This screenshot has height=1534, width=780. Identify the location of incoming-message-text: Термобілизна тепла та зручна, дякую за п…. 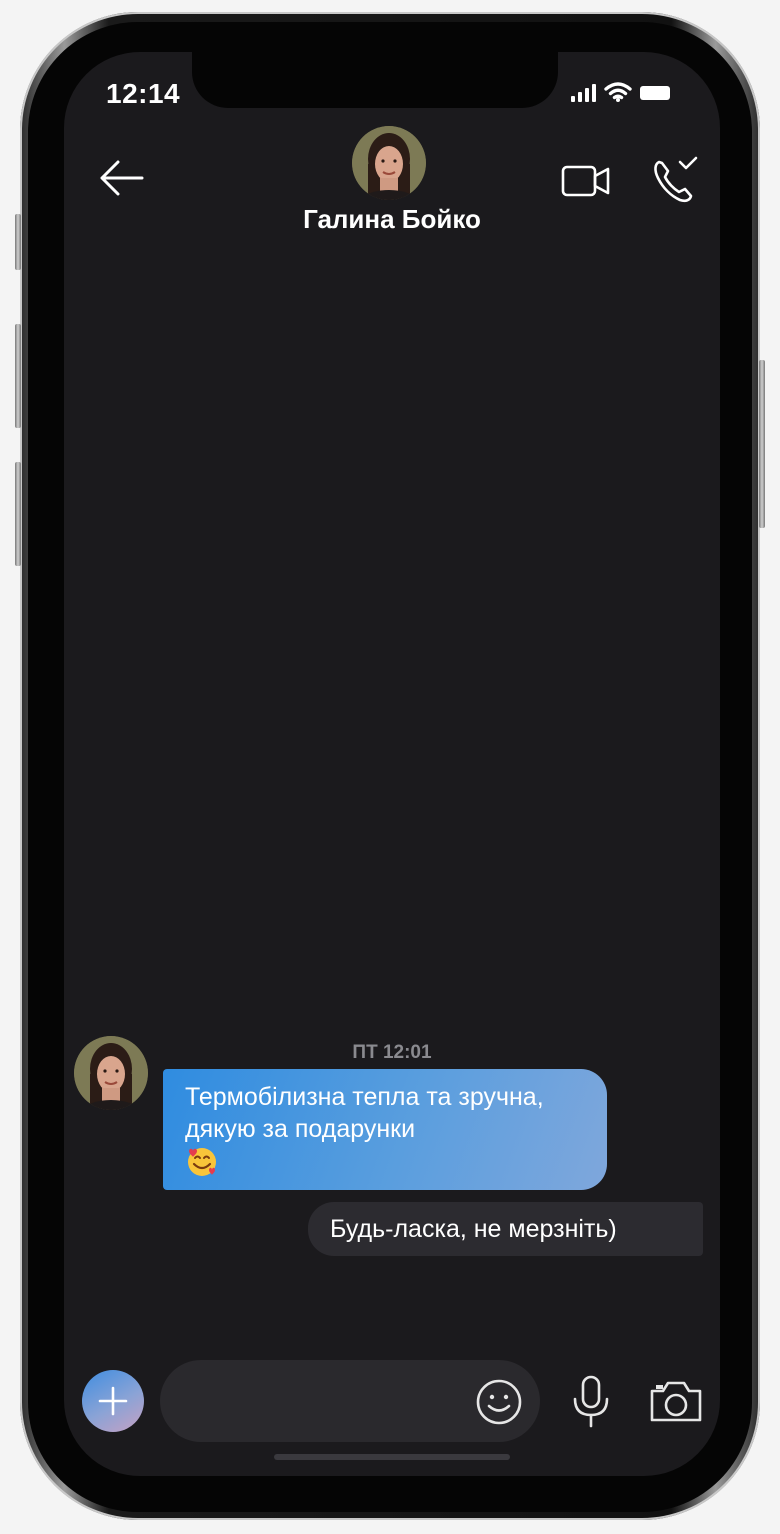
(364, 1113).